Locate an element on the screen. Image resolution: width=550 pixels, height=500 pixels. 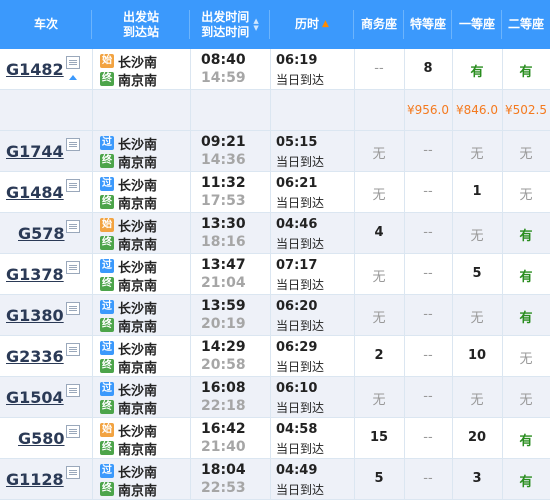
train-number-link: G2336 is located at coordinates (35, 356).